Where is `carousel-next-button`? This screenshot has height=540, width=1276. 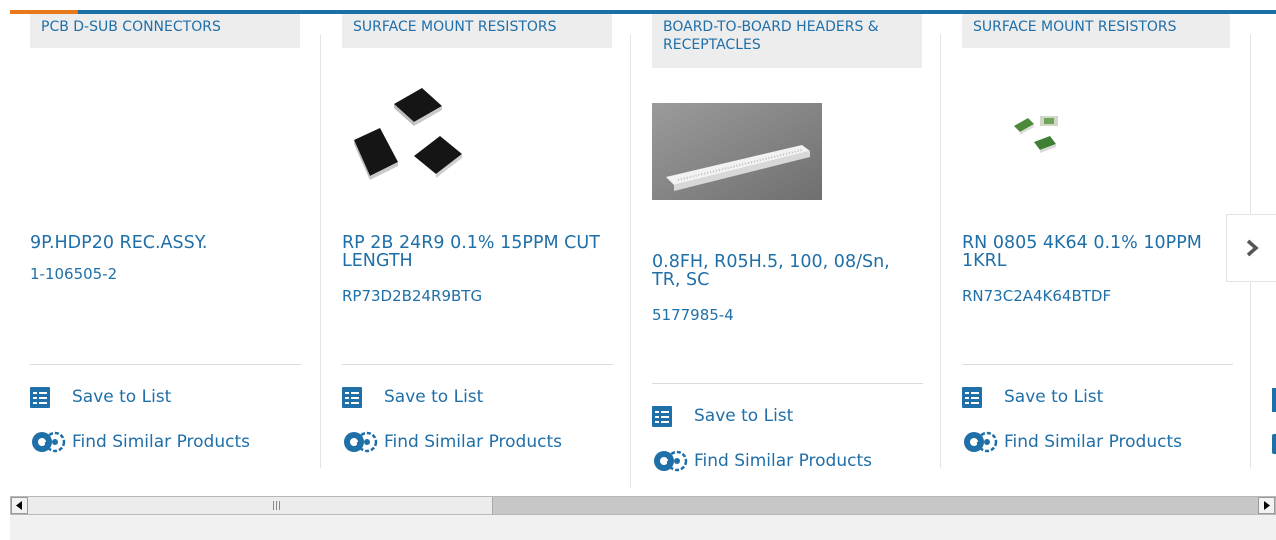 carousel-next-button is located at coordinates (1251, 248).